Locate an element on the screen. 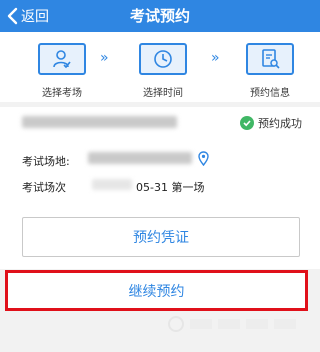 The width and height of the screenshot is (320, 352). session-value: 05-31 第一场 is located at coordinates (170, 187).